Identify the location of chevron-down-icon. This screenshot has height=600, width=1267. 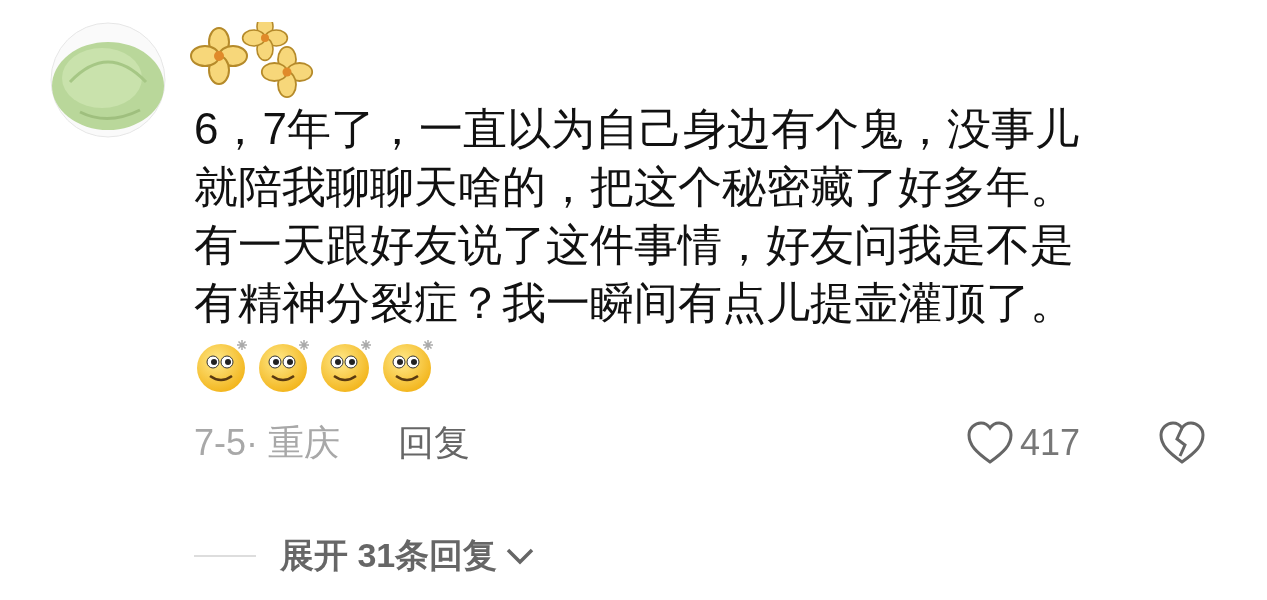
(520, 555).